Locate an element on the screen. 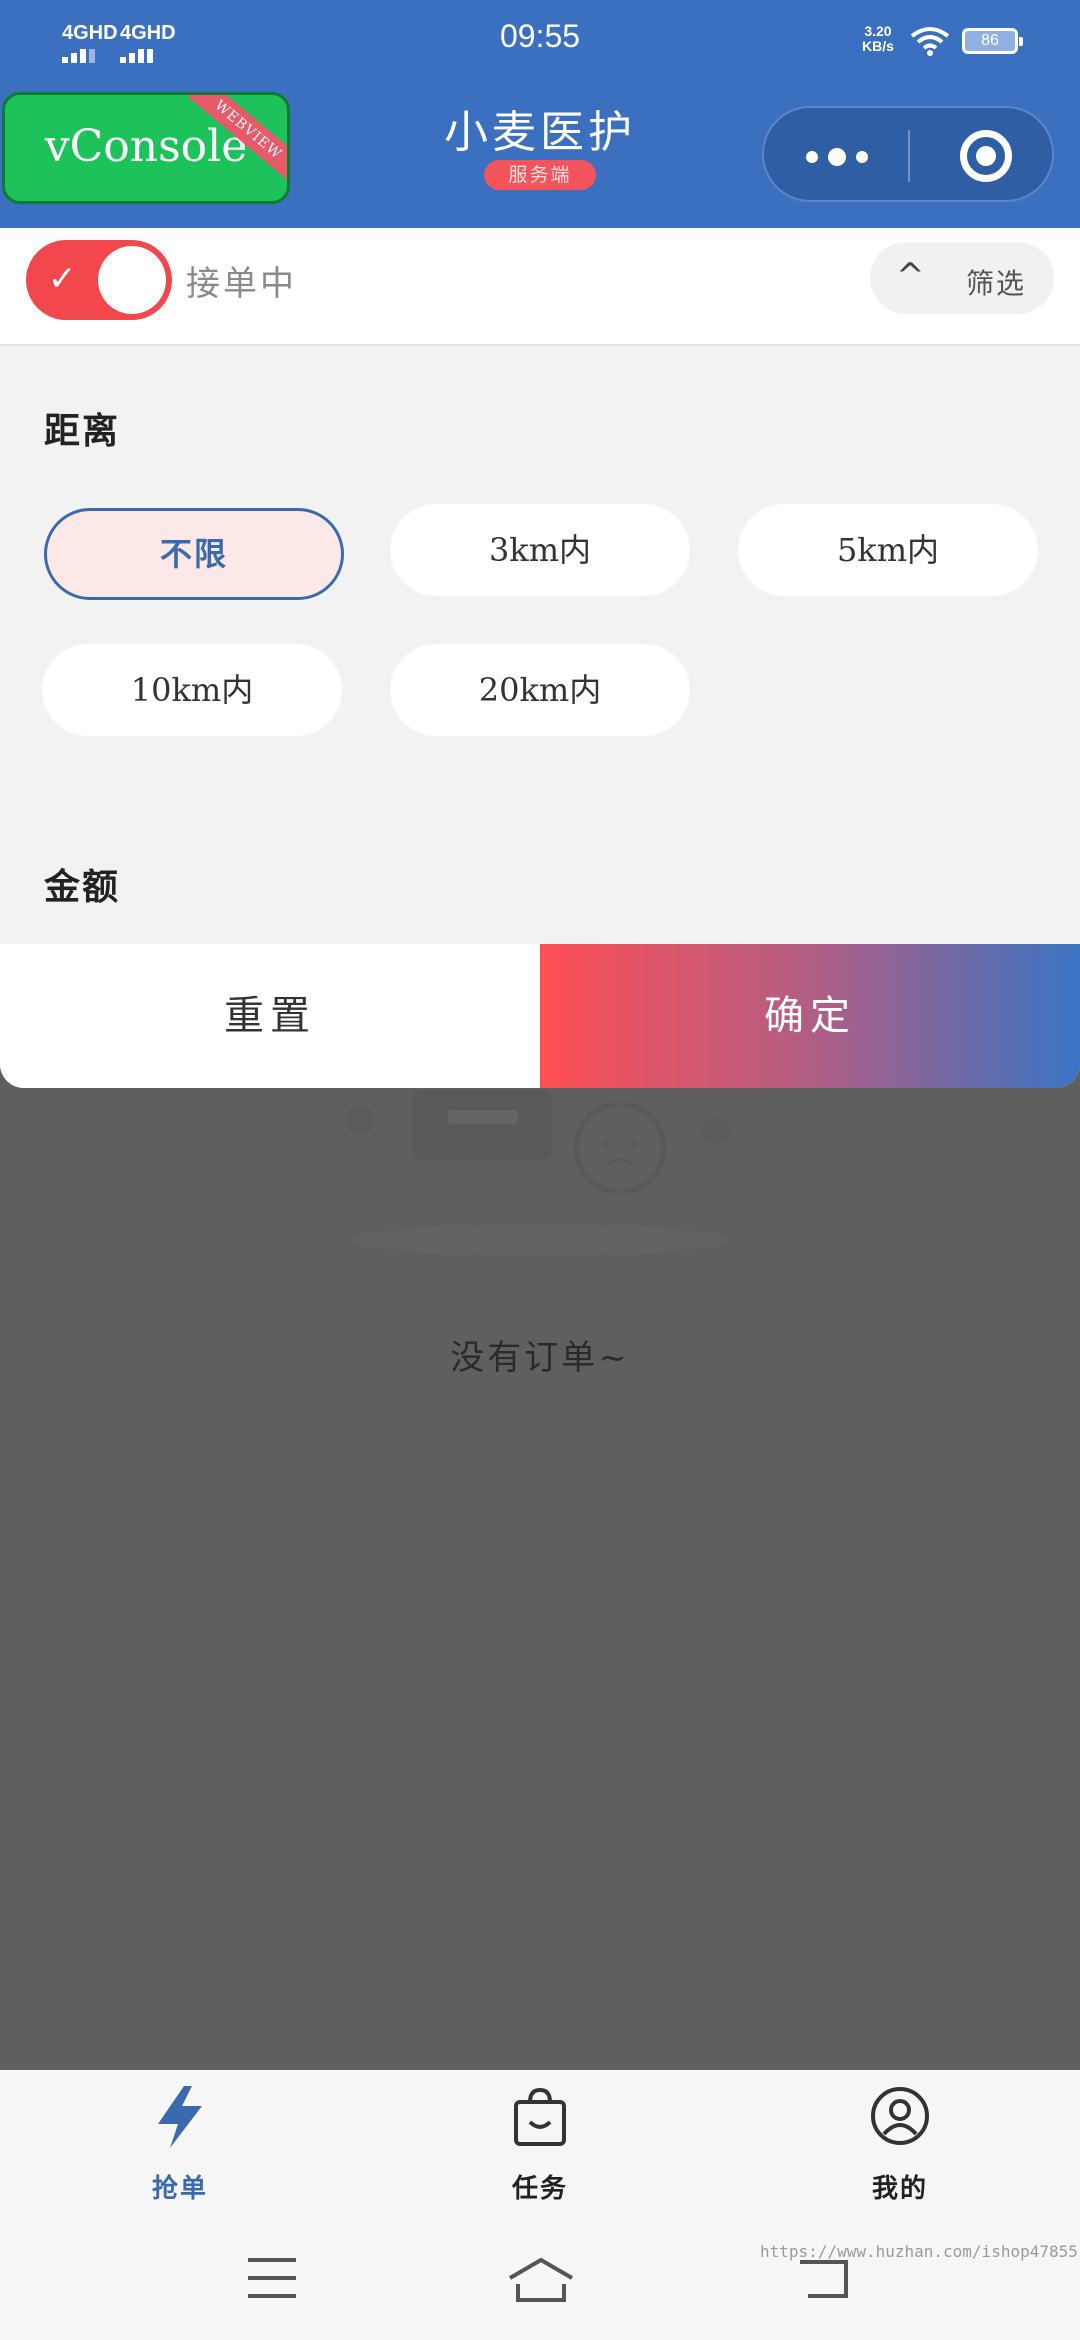 The image size is (1080, 2340). target-circle-icon is located at coordinates (986, 156).